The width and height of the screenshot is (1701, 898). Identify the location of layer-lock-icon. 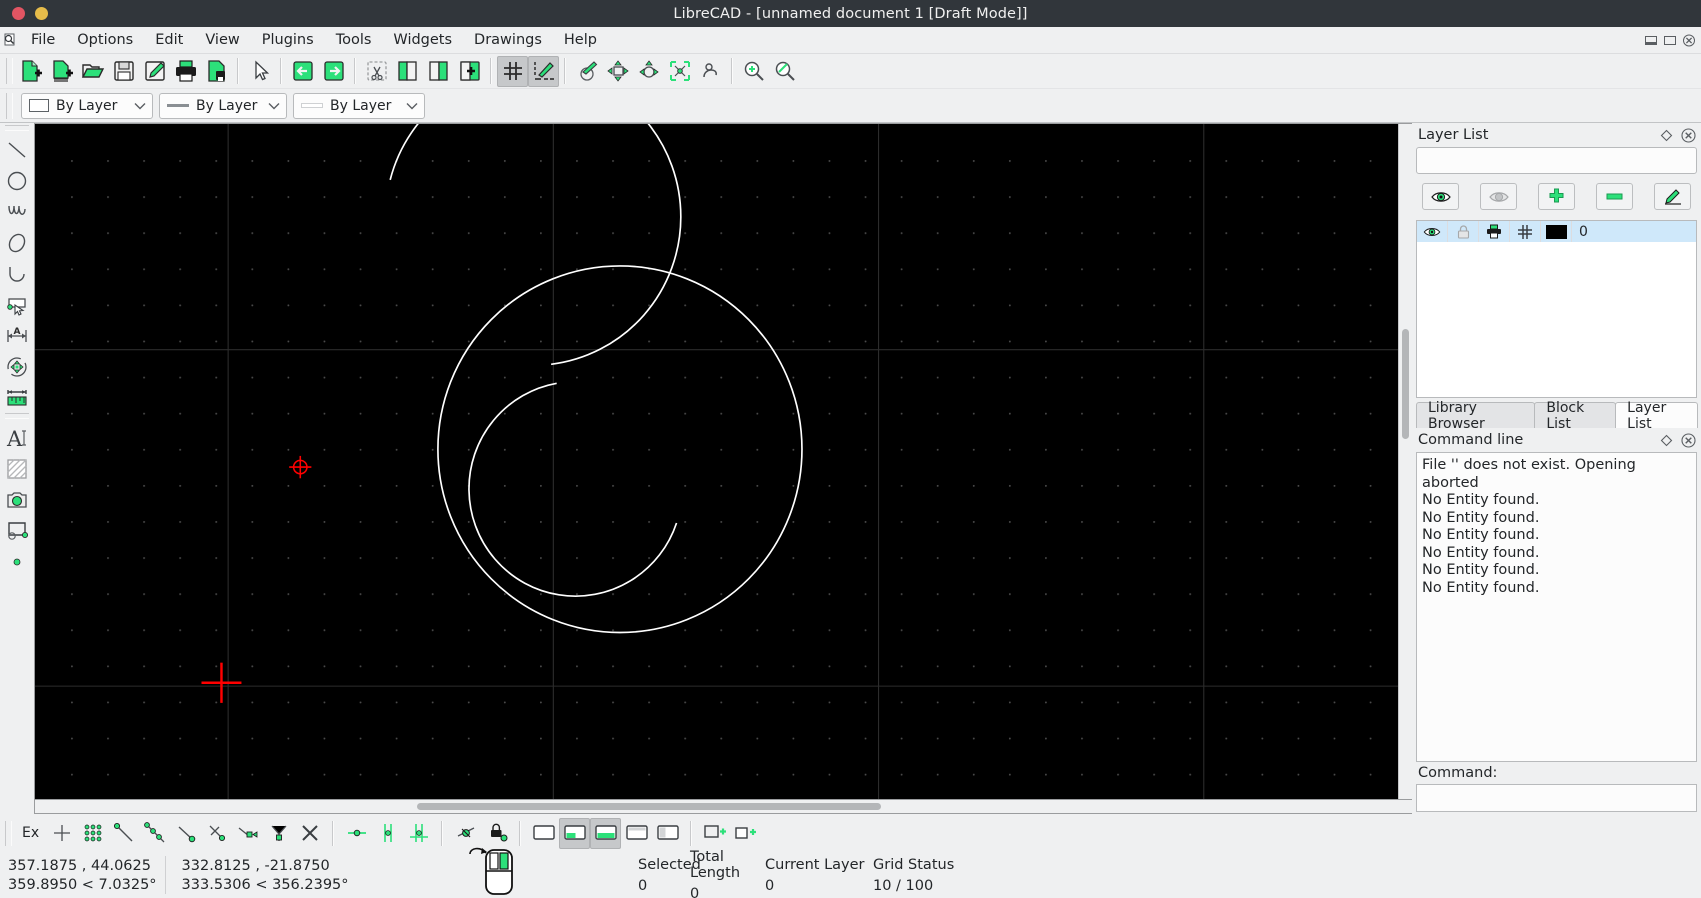
(1463, 231).